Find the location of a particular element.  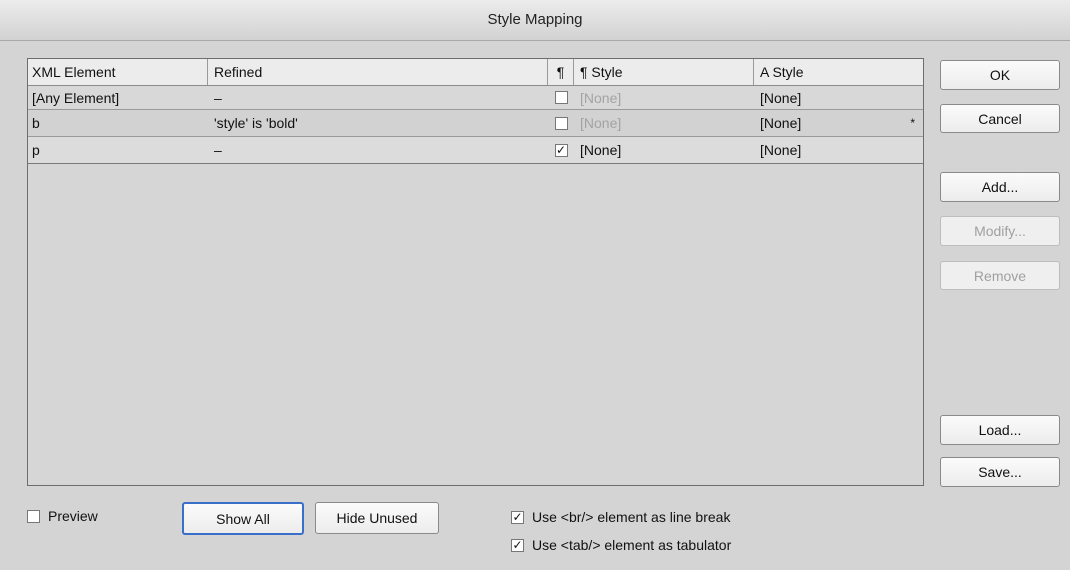

table-header: XML Element Refined ¶ ¶ Style A Style is located at coordinates (475, 72).